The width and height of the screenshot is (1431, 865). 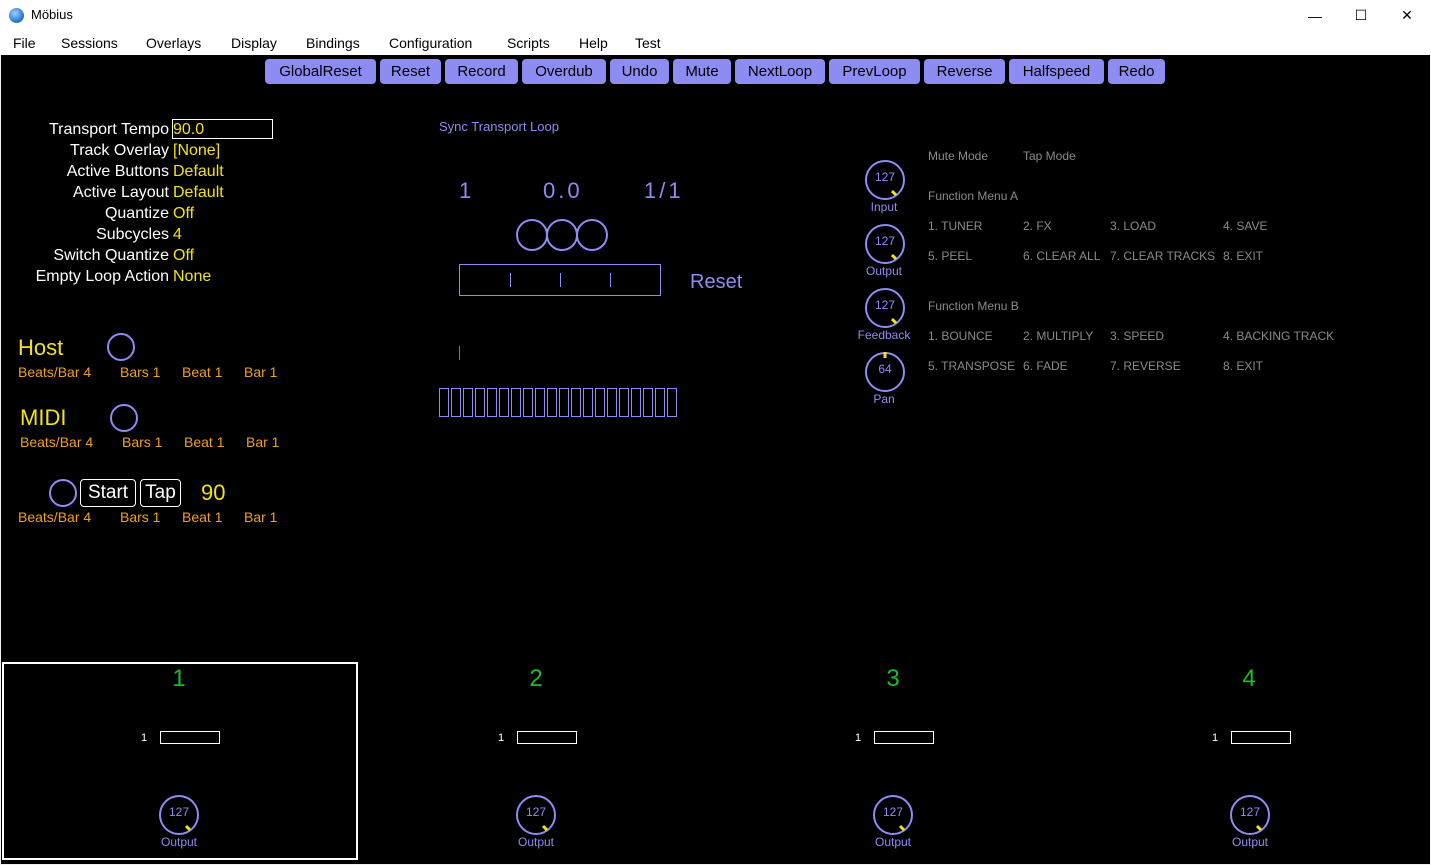 I want to click on track-2-output-knob: 127, so click(x=535, y=814).